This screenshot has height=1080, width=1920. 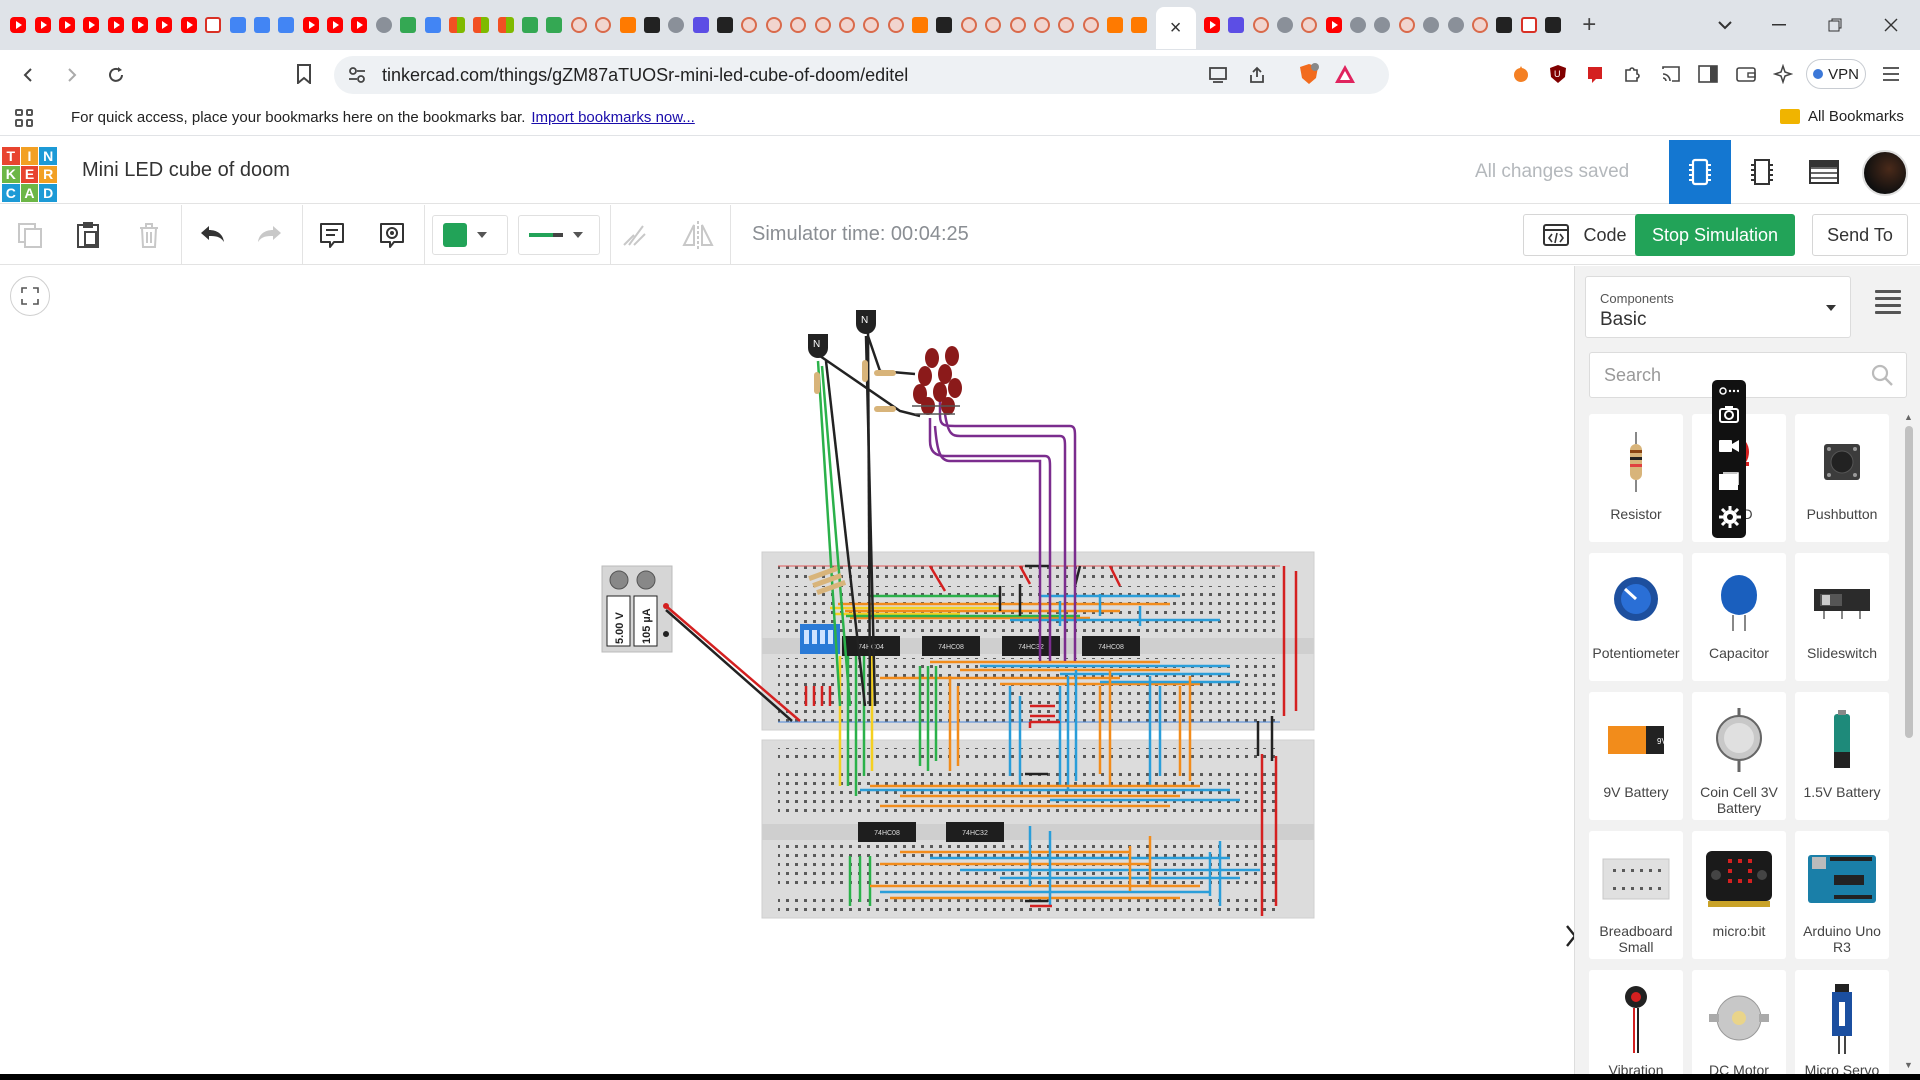 What do you see at coordinates (651, 25) in the screenshot?
I see `d2l-tab-icon` at bounding box center [651, 25].